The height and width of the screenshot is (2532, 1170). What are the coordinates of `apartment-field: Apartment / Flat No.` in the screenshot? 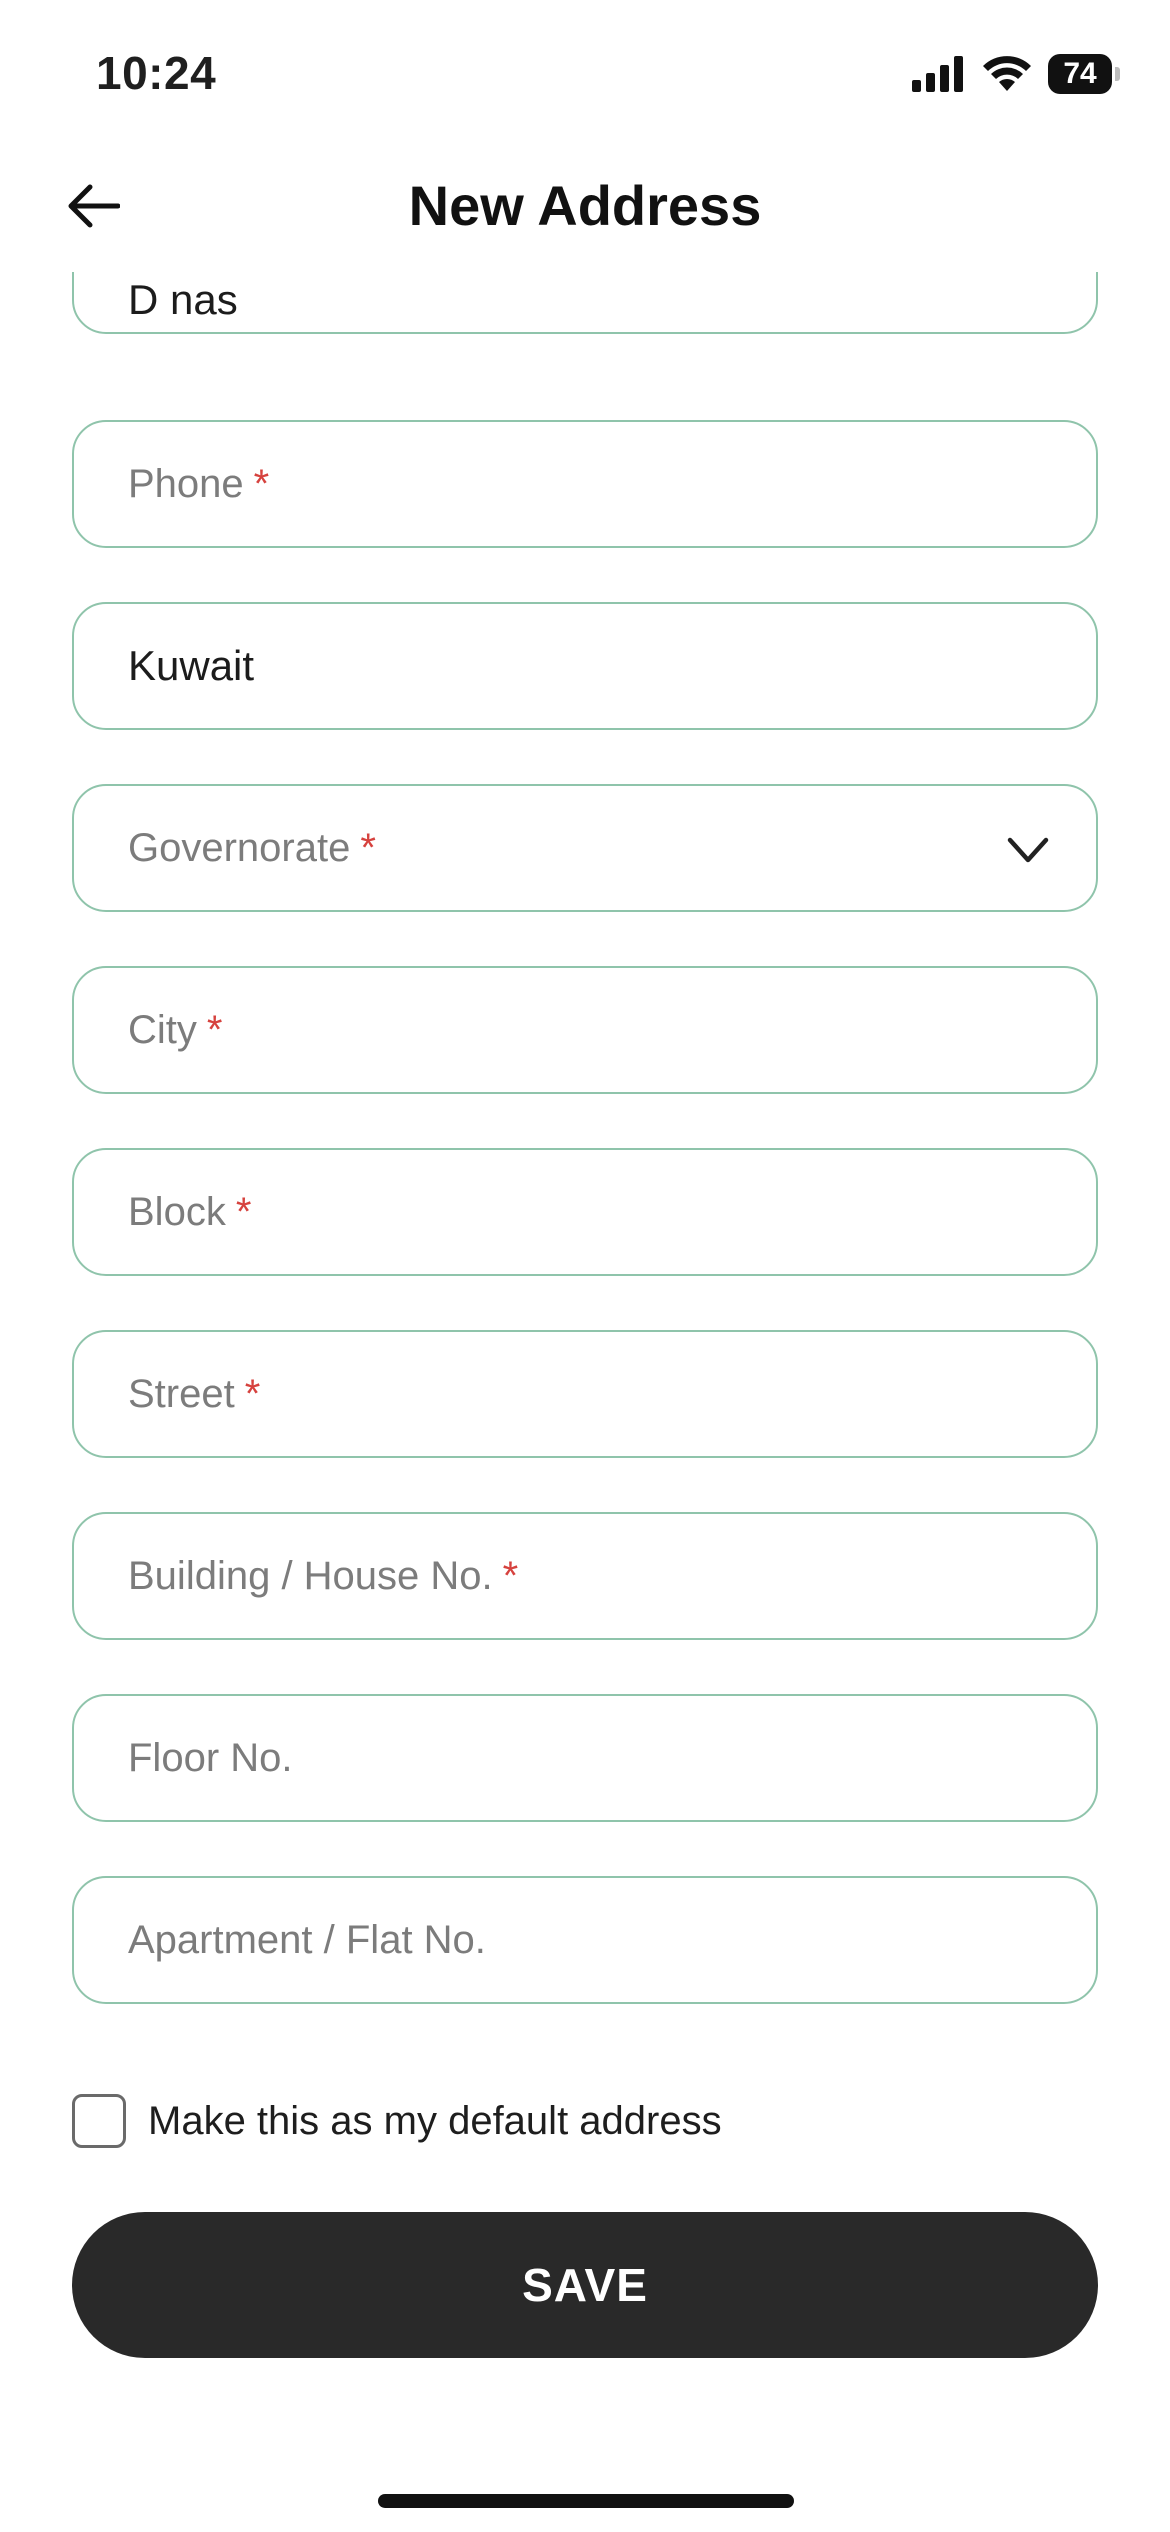 It's located at (585, 1940).